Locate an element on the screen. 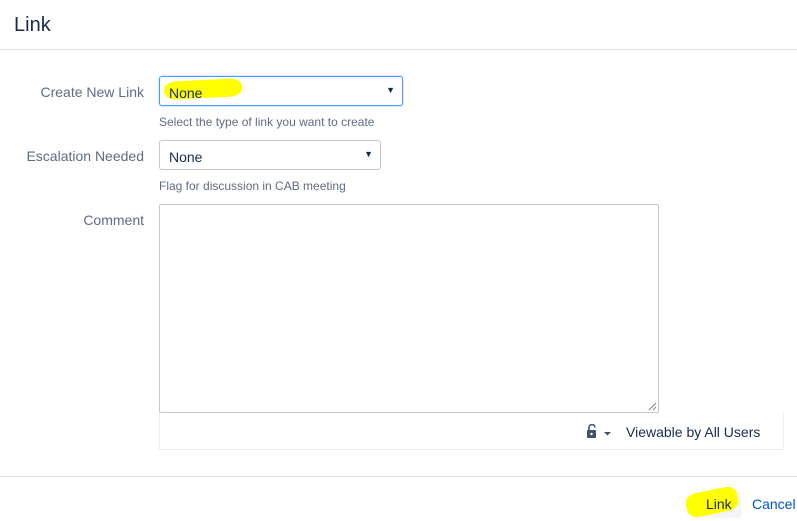 The image size is (797, 521). dialog-title: Link is located at coordinates (32, 25).